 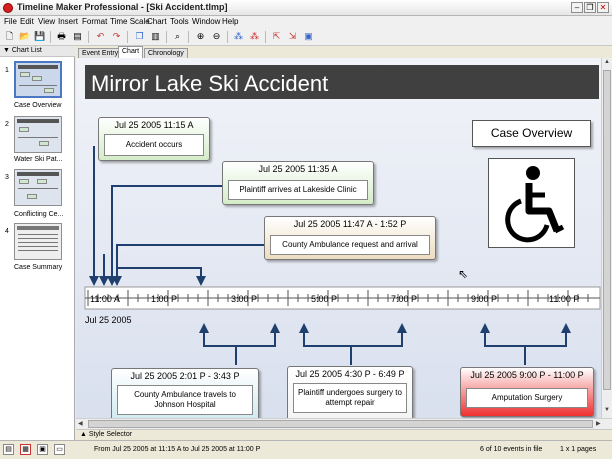 What do you see at coordinates (598, 423) in the screenshot?
I see `scroll-right-icon: ▶` at bounding box center [598, 423].